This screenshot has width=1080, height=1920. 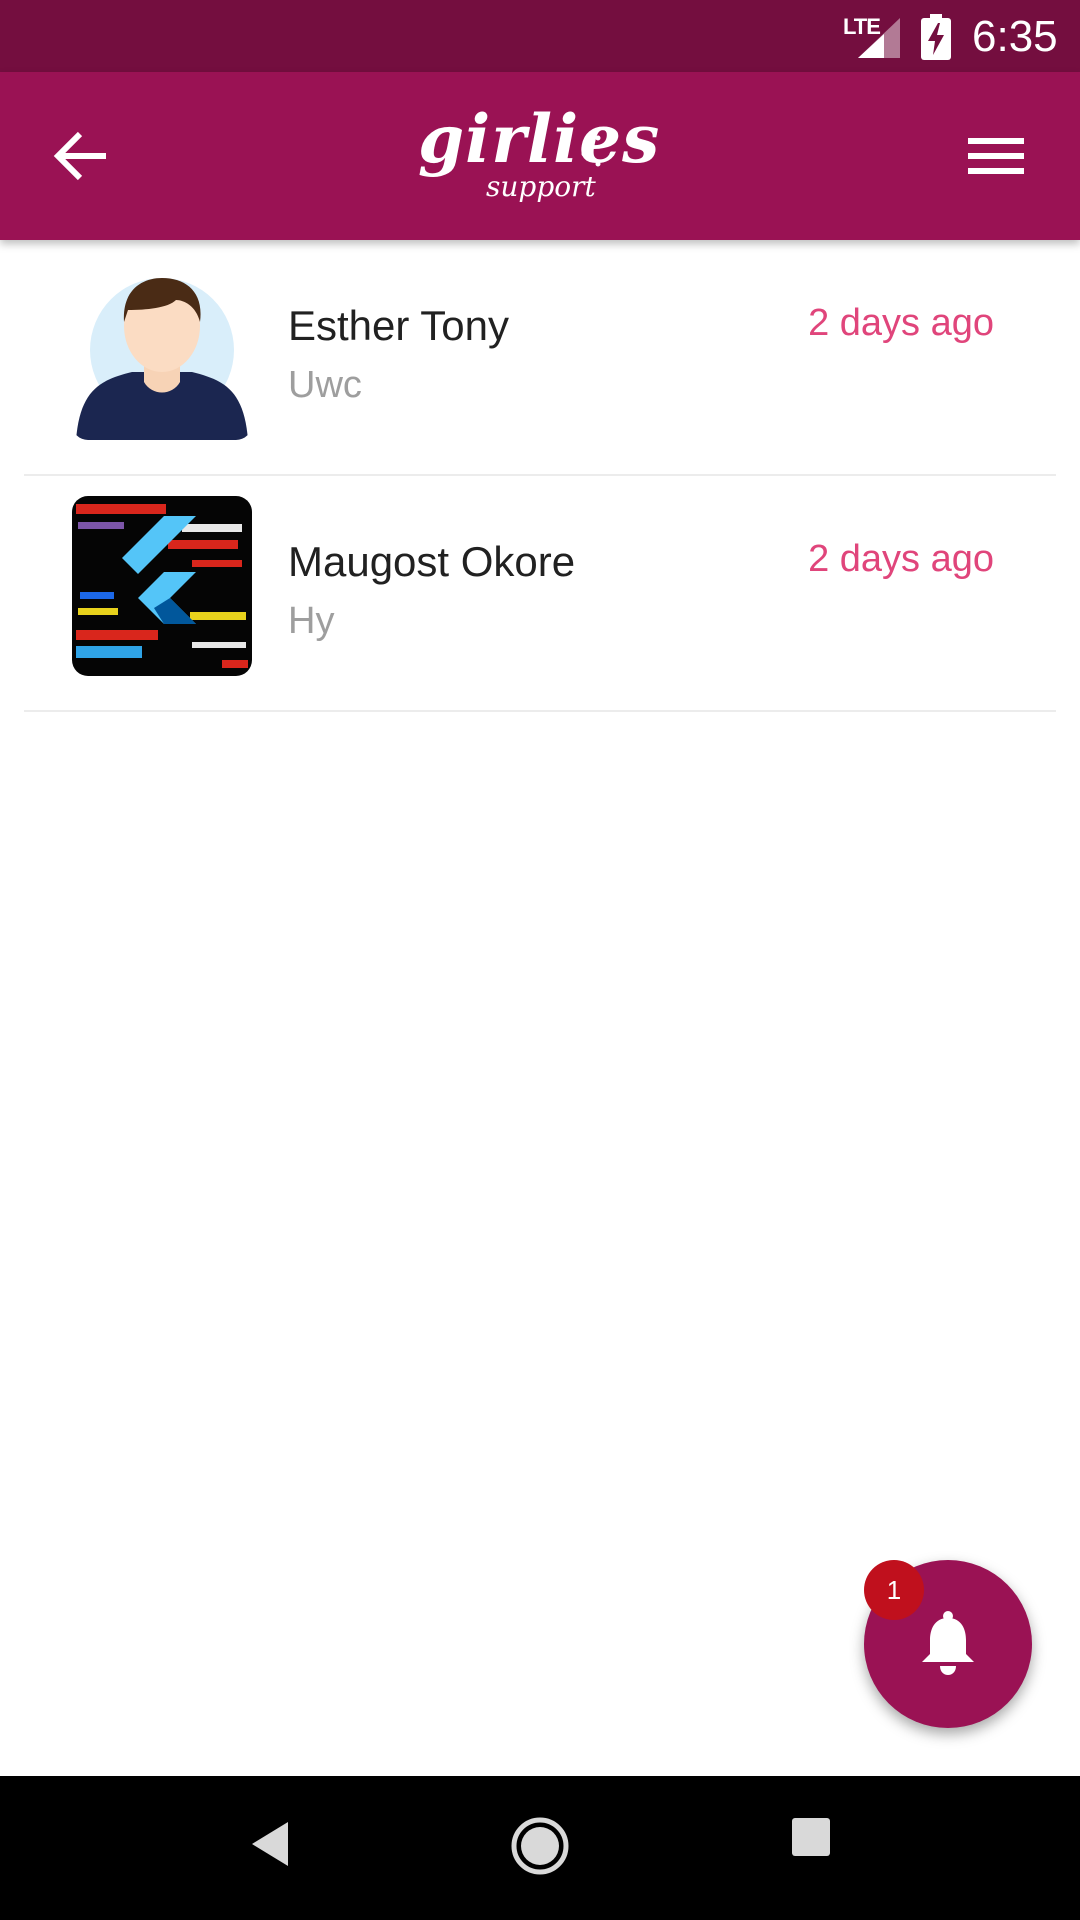 I want to click on logo-sub-text: support, so click(x=541, y=186).